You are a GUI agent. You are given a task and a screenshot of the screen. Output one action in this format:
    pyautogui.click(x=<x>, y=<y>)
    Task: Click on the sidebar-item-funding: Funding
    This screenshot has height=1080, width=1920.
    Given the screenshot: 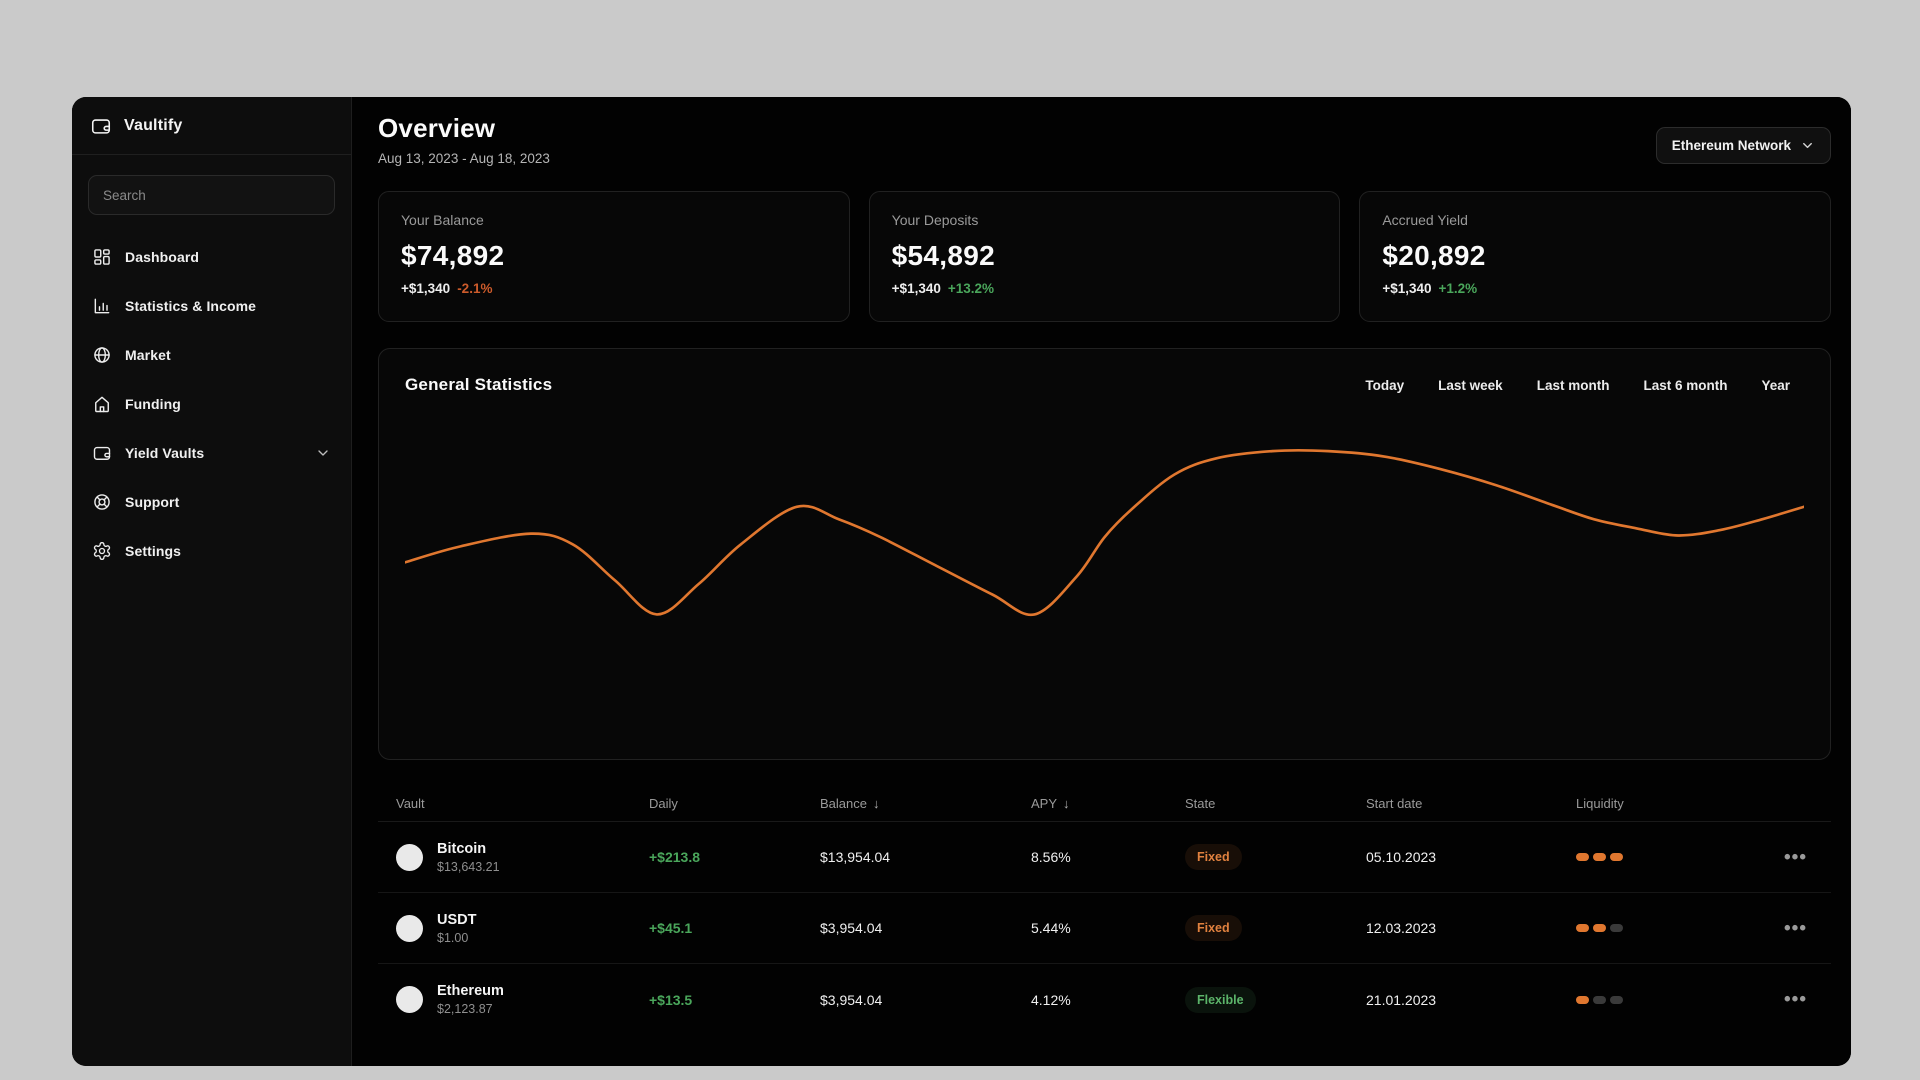 What is the action you would take?
    pyautogui.click(x=211, y=403)
    